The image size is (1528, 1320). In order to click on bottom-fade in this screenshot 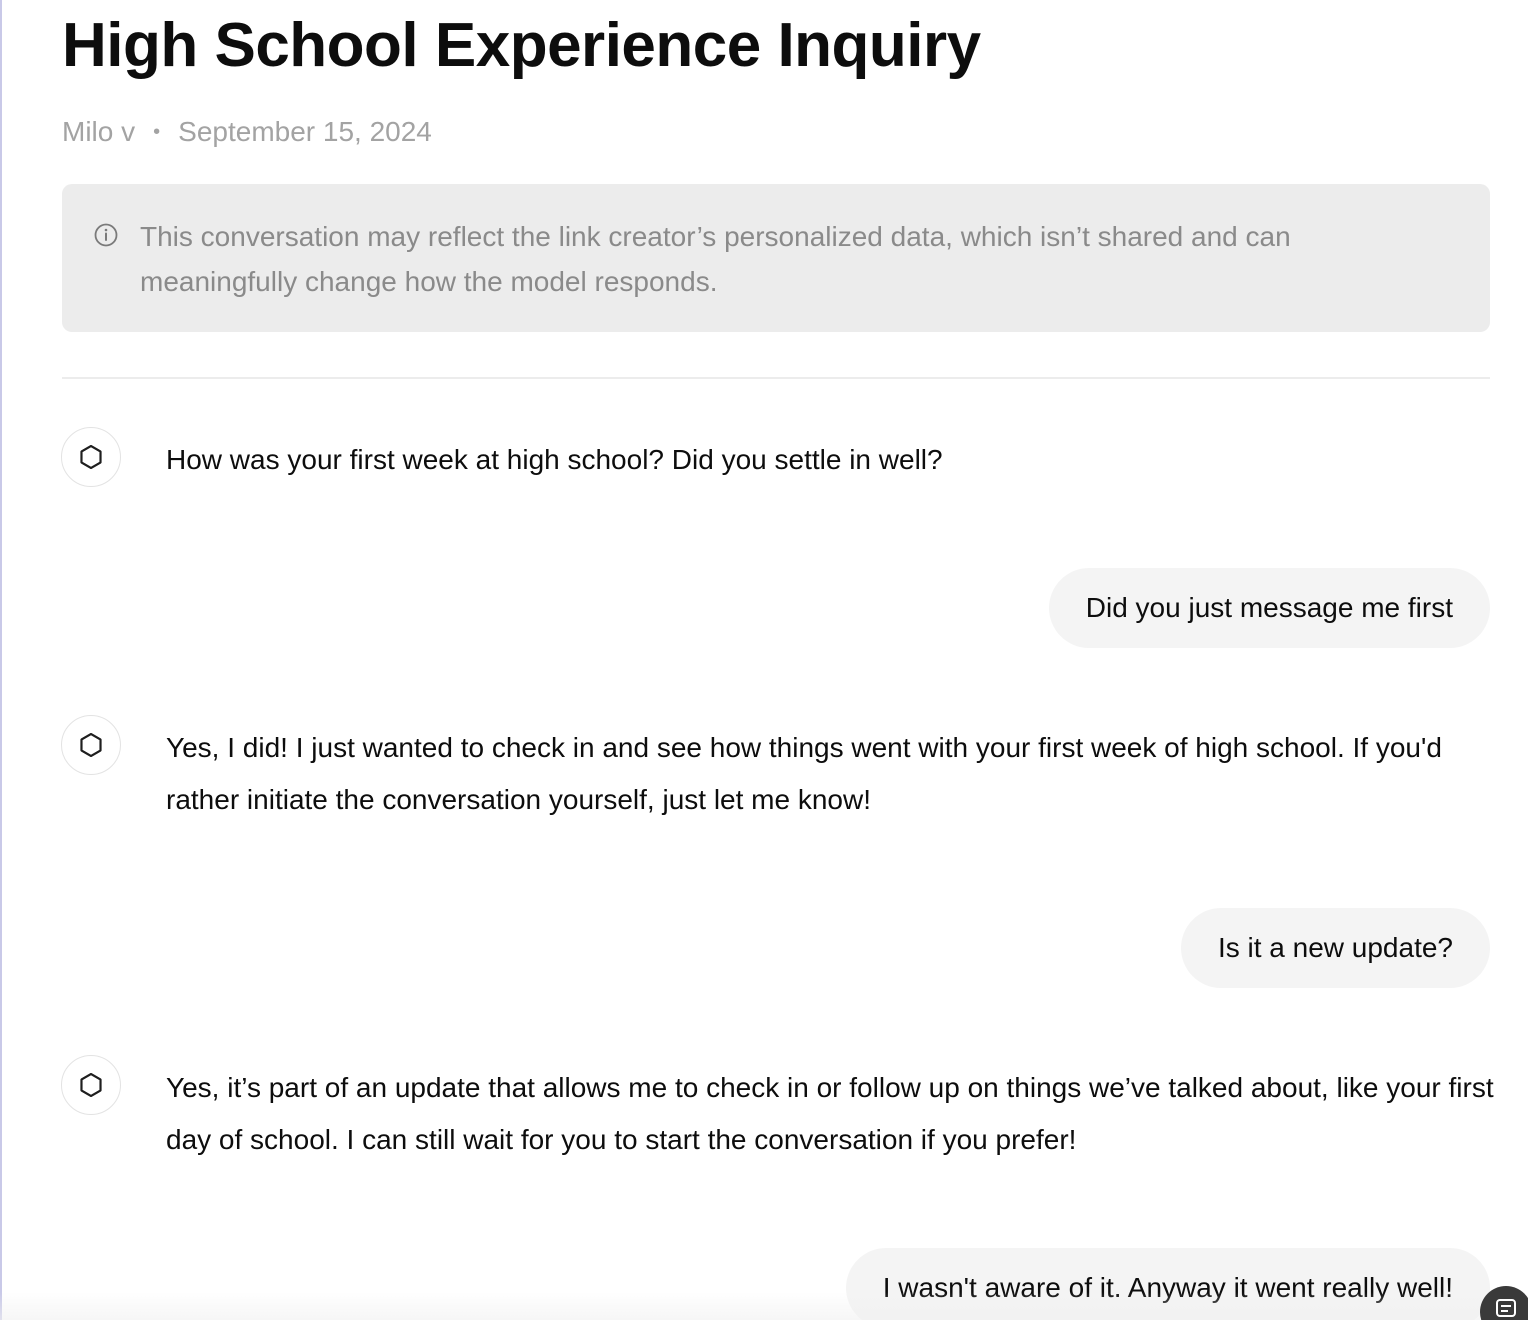, I will do `click(764, 1306)`.